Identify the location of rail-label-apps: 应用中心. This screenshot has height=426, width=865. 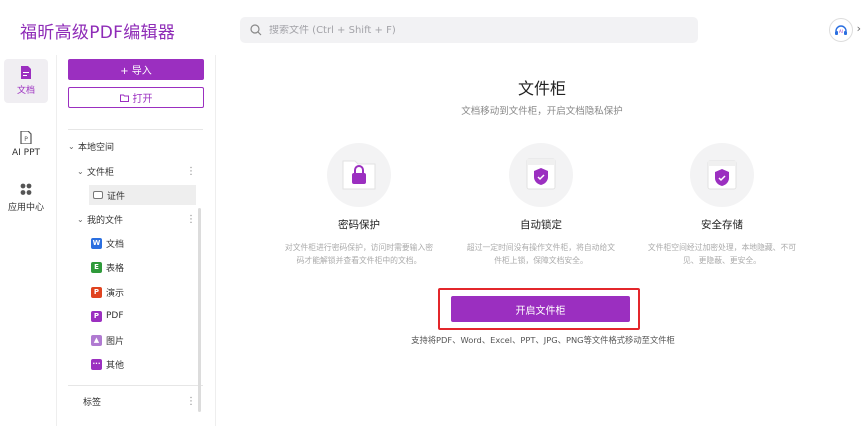
(25, 208).